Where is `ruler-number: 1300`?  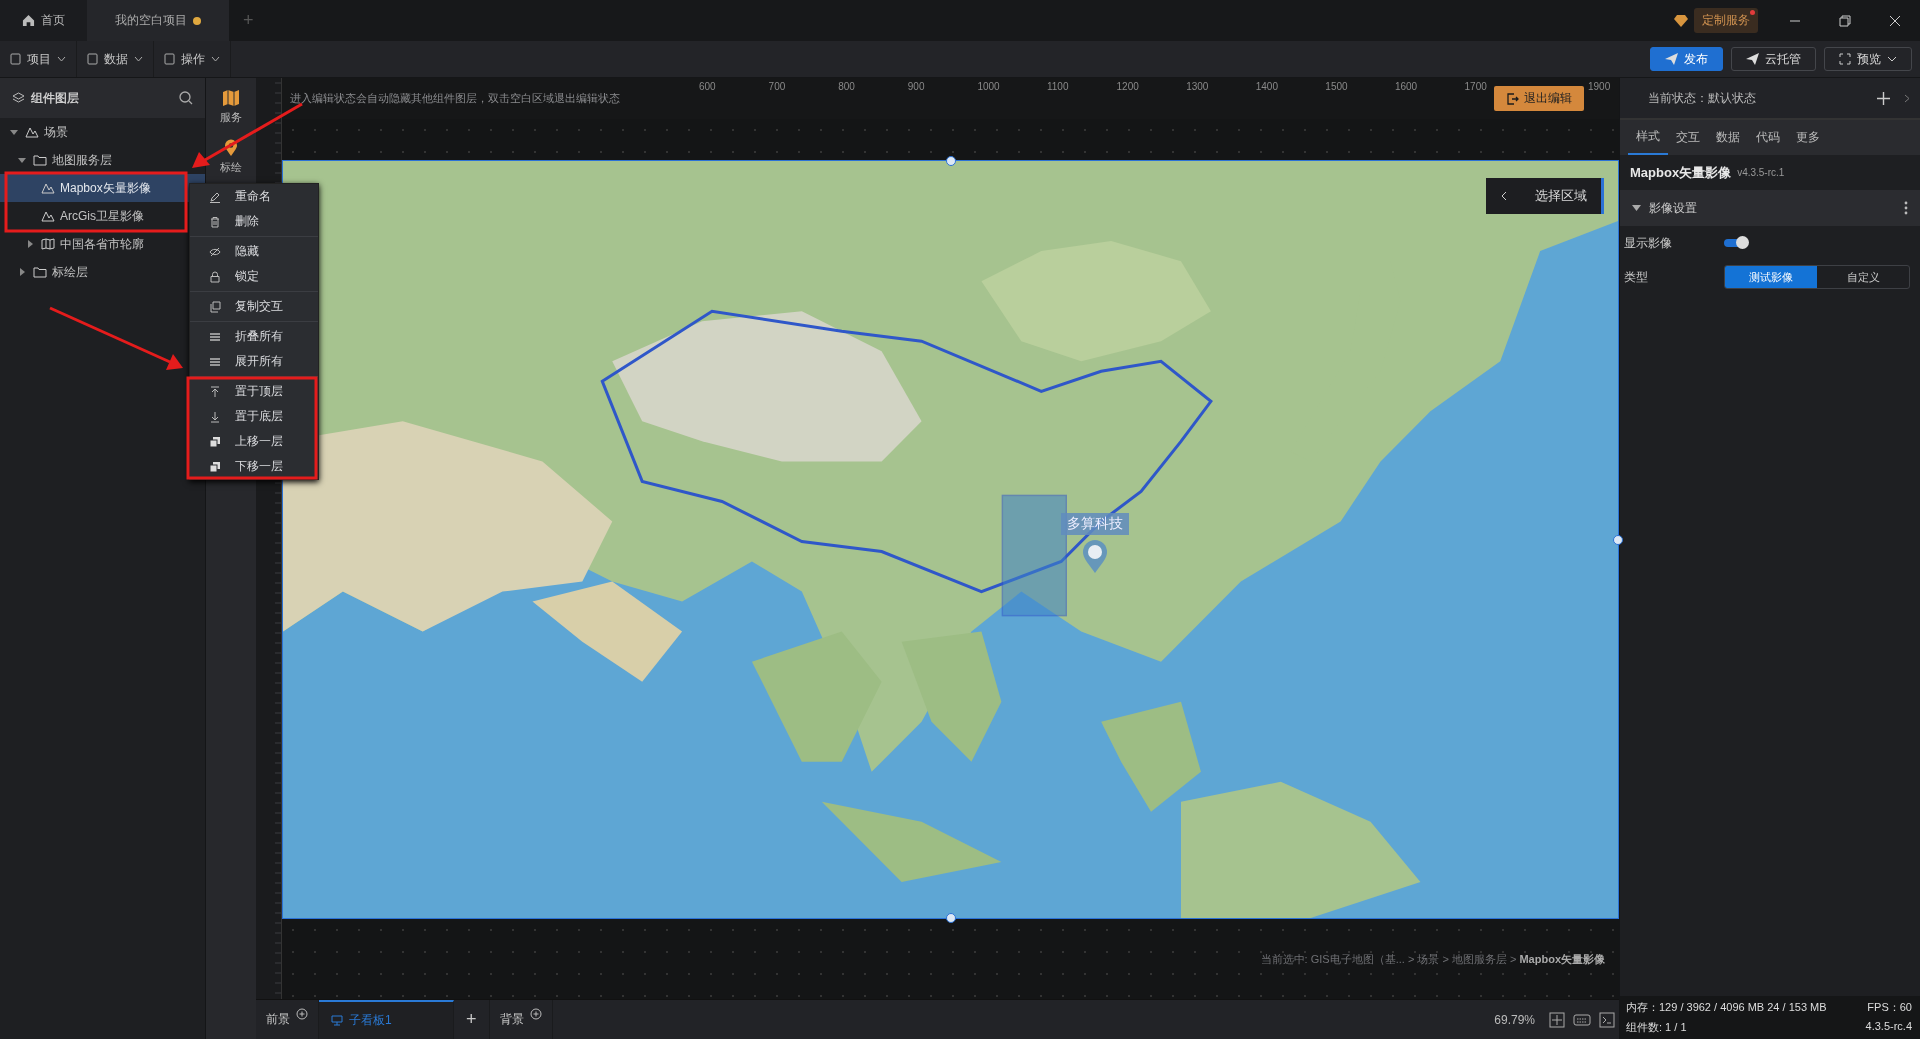
ruler-number: 1300 is located at coordinates (1198, 86).